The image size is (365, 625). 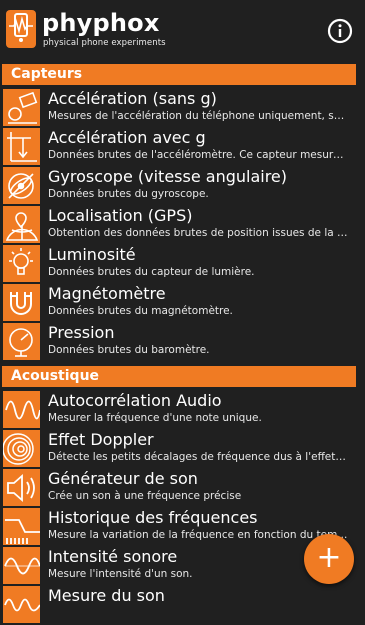 I want to click on item-title: Localisation (GPS), so click(x=120, y=215).